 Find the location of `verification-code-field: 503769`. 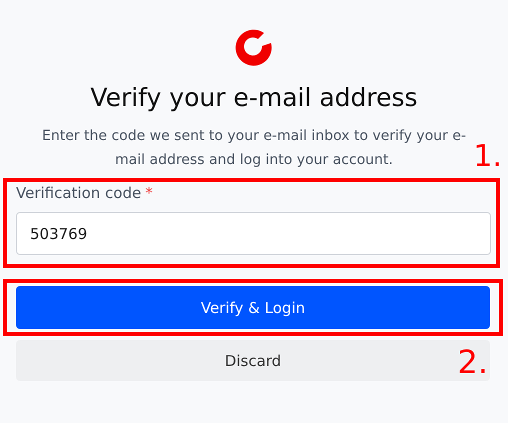

verification-code-field: 503769 is located at coordinates (253, 233).